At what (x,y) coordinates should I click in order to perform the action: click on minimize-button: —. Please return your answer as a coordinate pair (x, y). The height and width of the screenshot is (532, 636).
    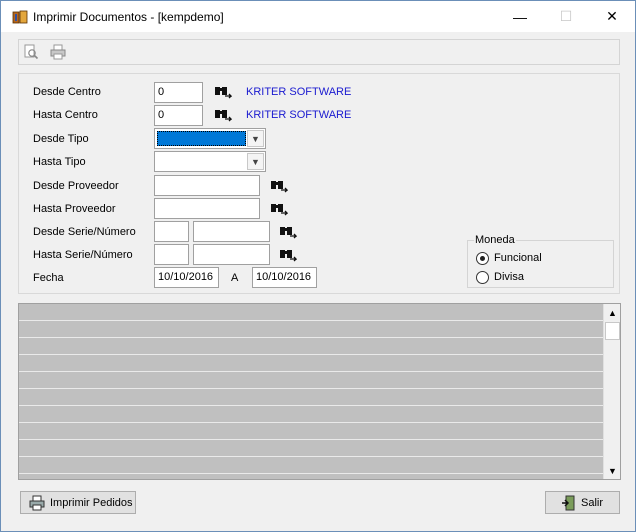
    Looking at the image, I should click on (520, 16).